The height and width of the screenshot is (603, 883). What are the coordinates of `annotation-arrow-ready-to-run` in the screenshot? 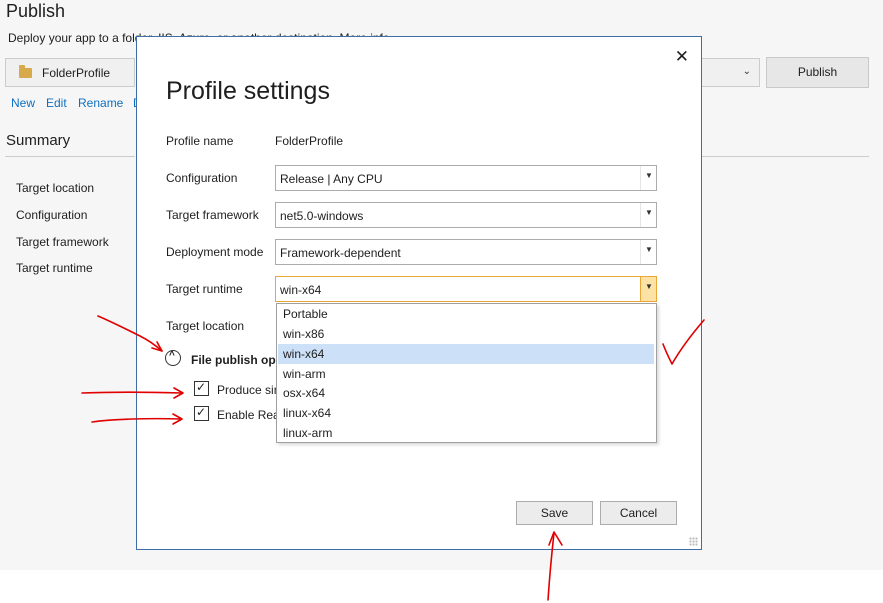 It's located at (136, 420).